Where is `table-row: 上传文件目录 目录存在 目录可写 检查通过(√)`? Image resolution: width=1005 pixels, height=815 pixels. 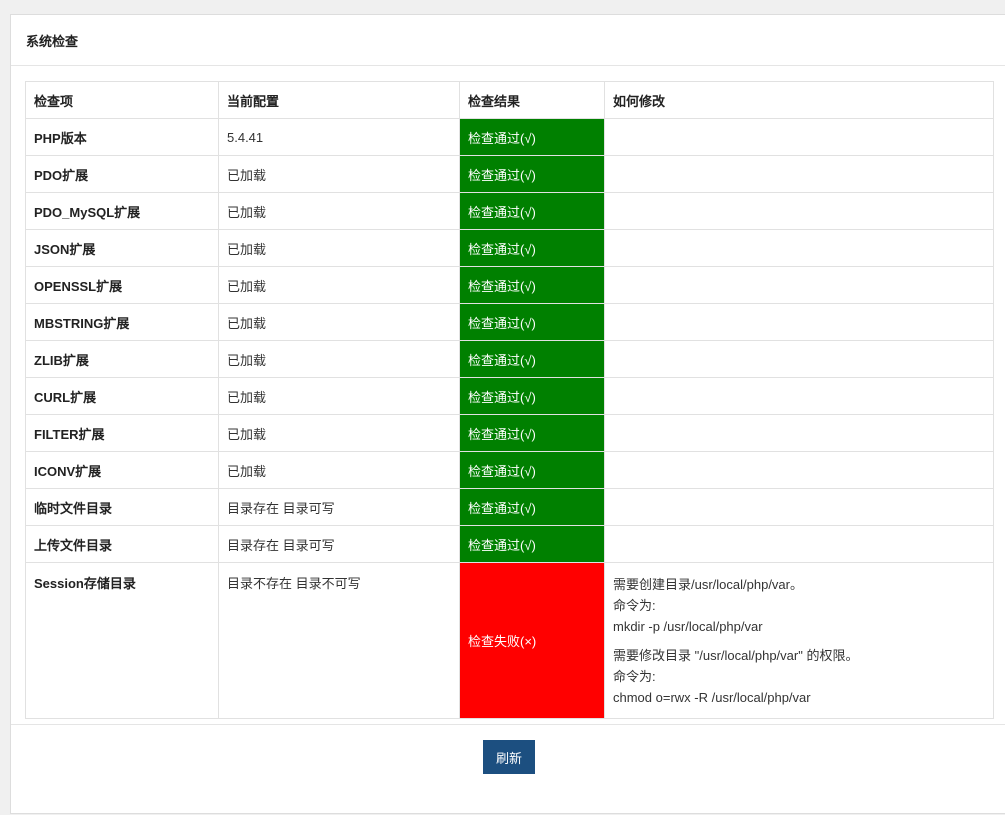
table-row: 上传文件目录 目录存在 目录可写 检查通过(√) is located at coordinates (509, 544).